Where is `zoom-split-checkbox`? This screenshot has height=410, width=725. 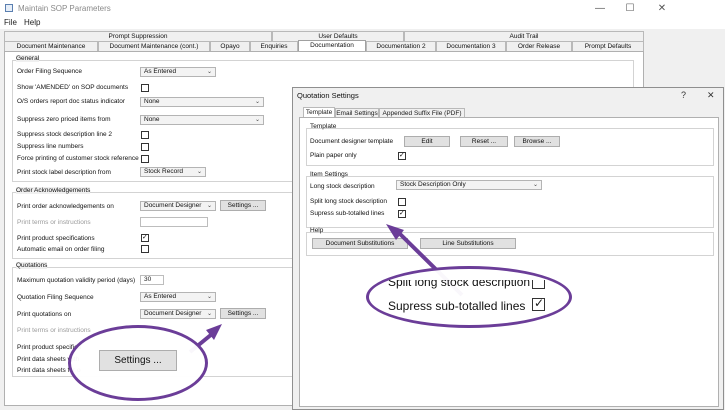 zoom-split-checkbox is located at coordinates (538, 284).